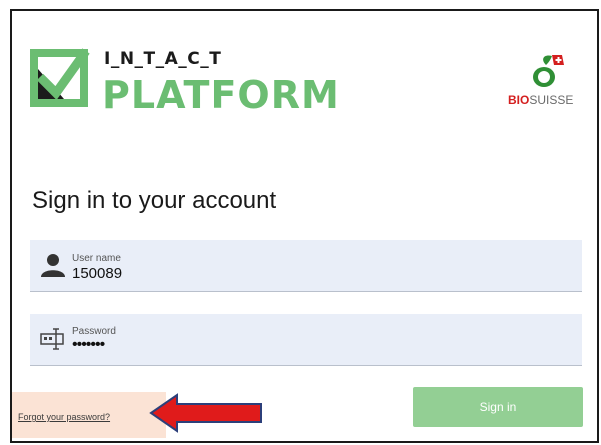 The width and height of the screenshot is (601, 445). What do you see at coordinates (154, 200) in the screenshot?
I see `page-title: Sign in to your account` at bounding box center [154, 200].